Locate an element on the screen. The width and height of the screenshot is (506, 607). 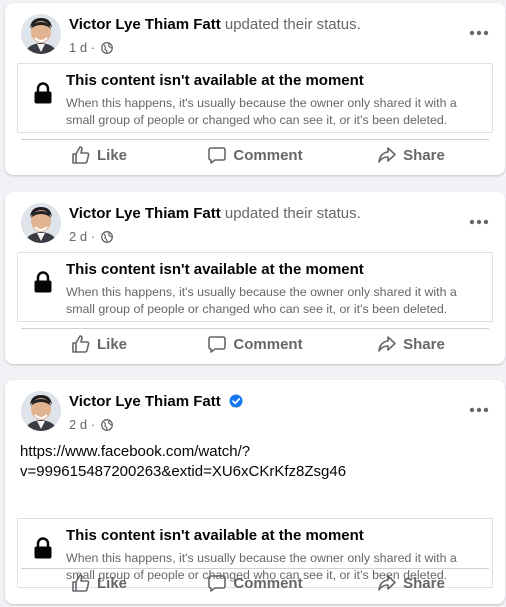
post-header: Victor Lye Thiam Fatt 2 d · is located at coordinates (263, 413).